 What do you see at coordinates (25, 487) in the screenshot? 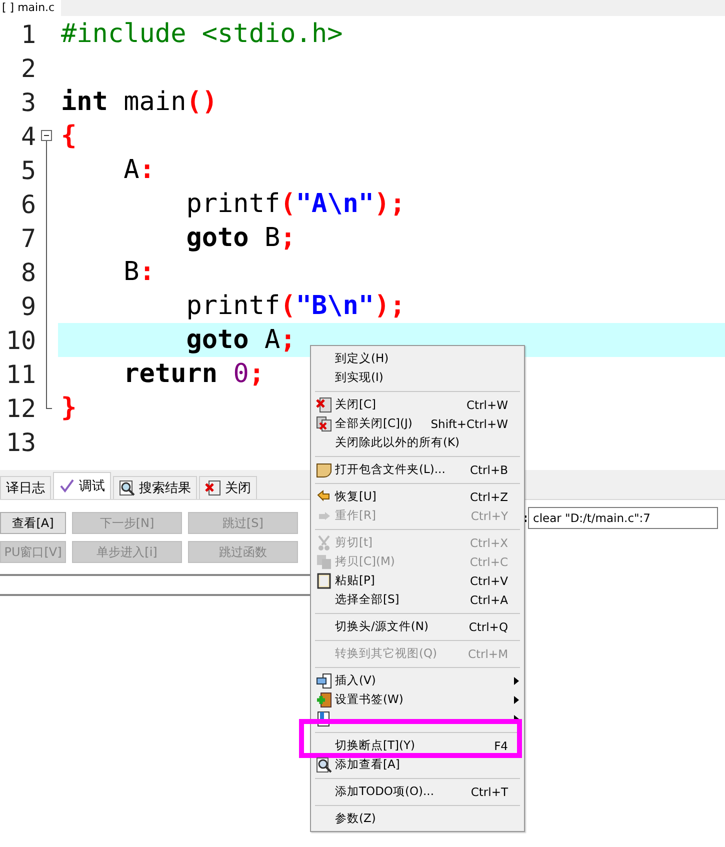
I see `panel-tab: 译日志` at bounding box center [25, 487].